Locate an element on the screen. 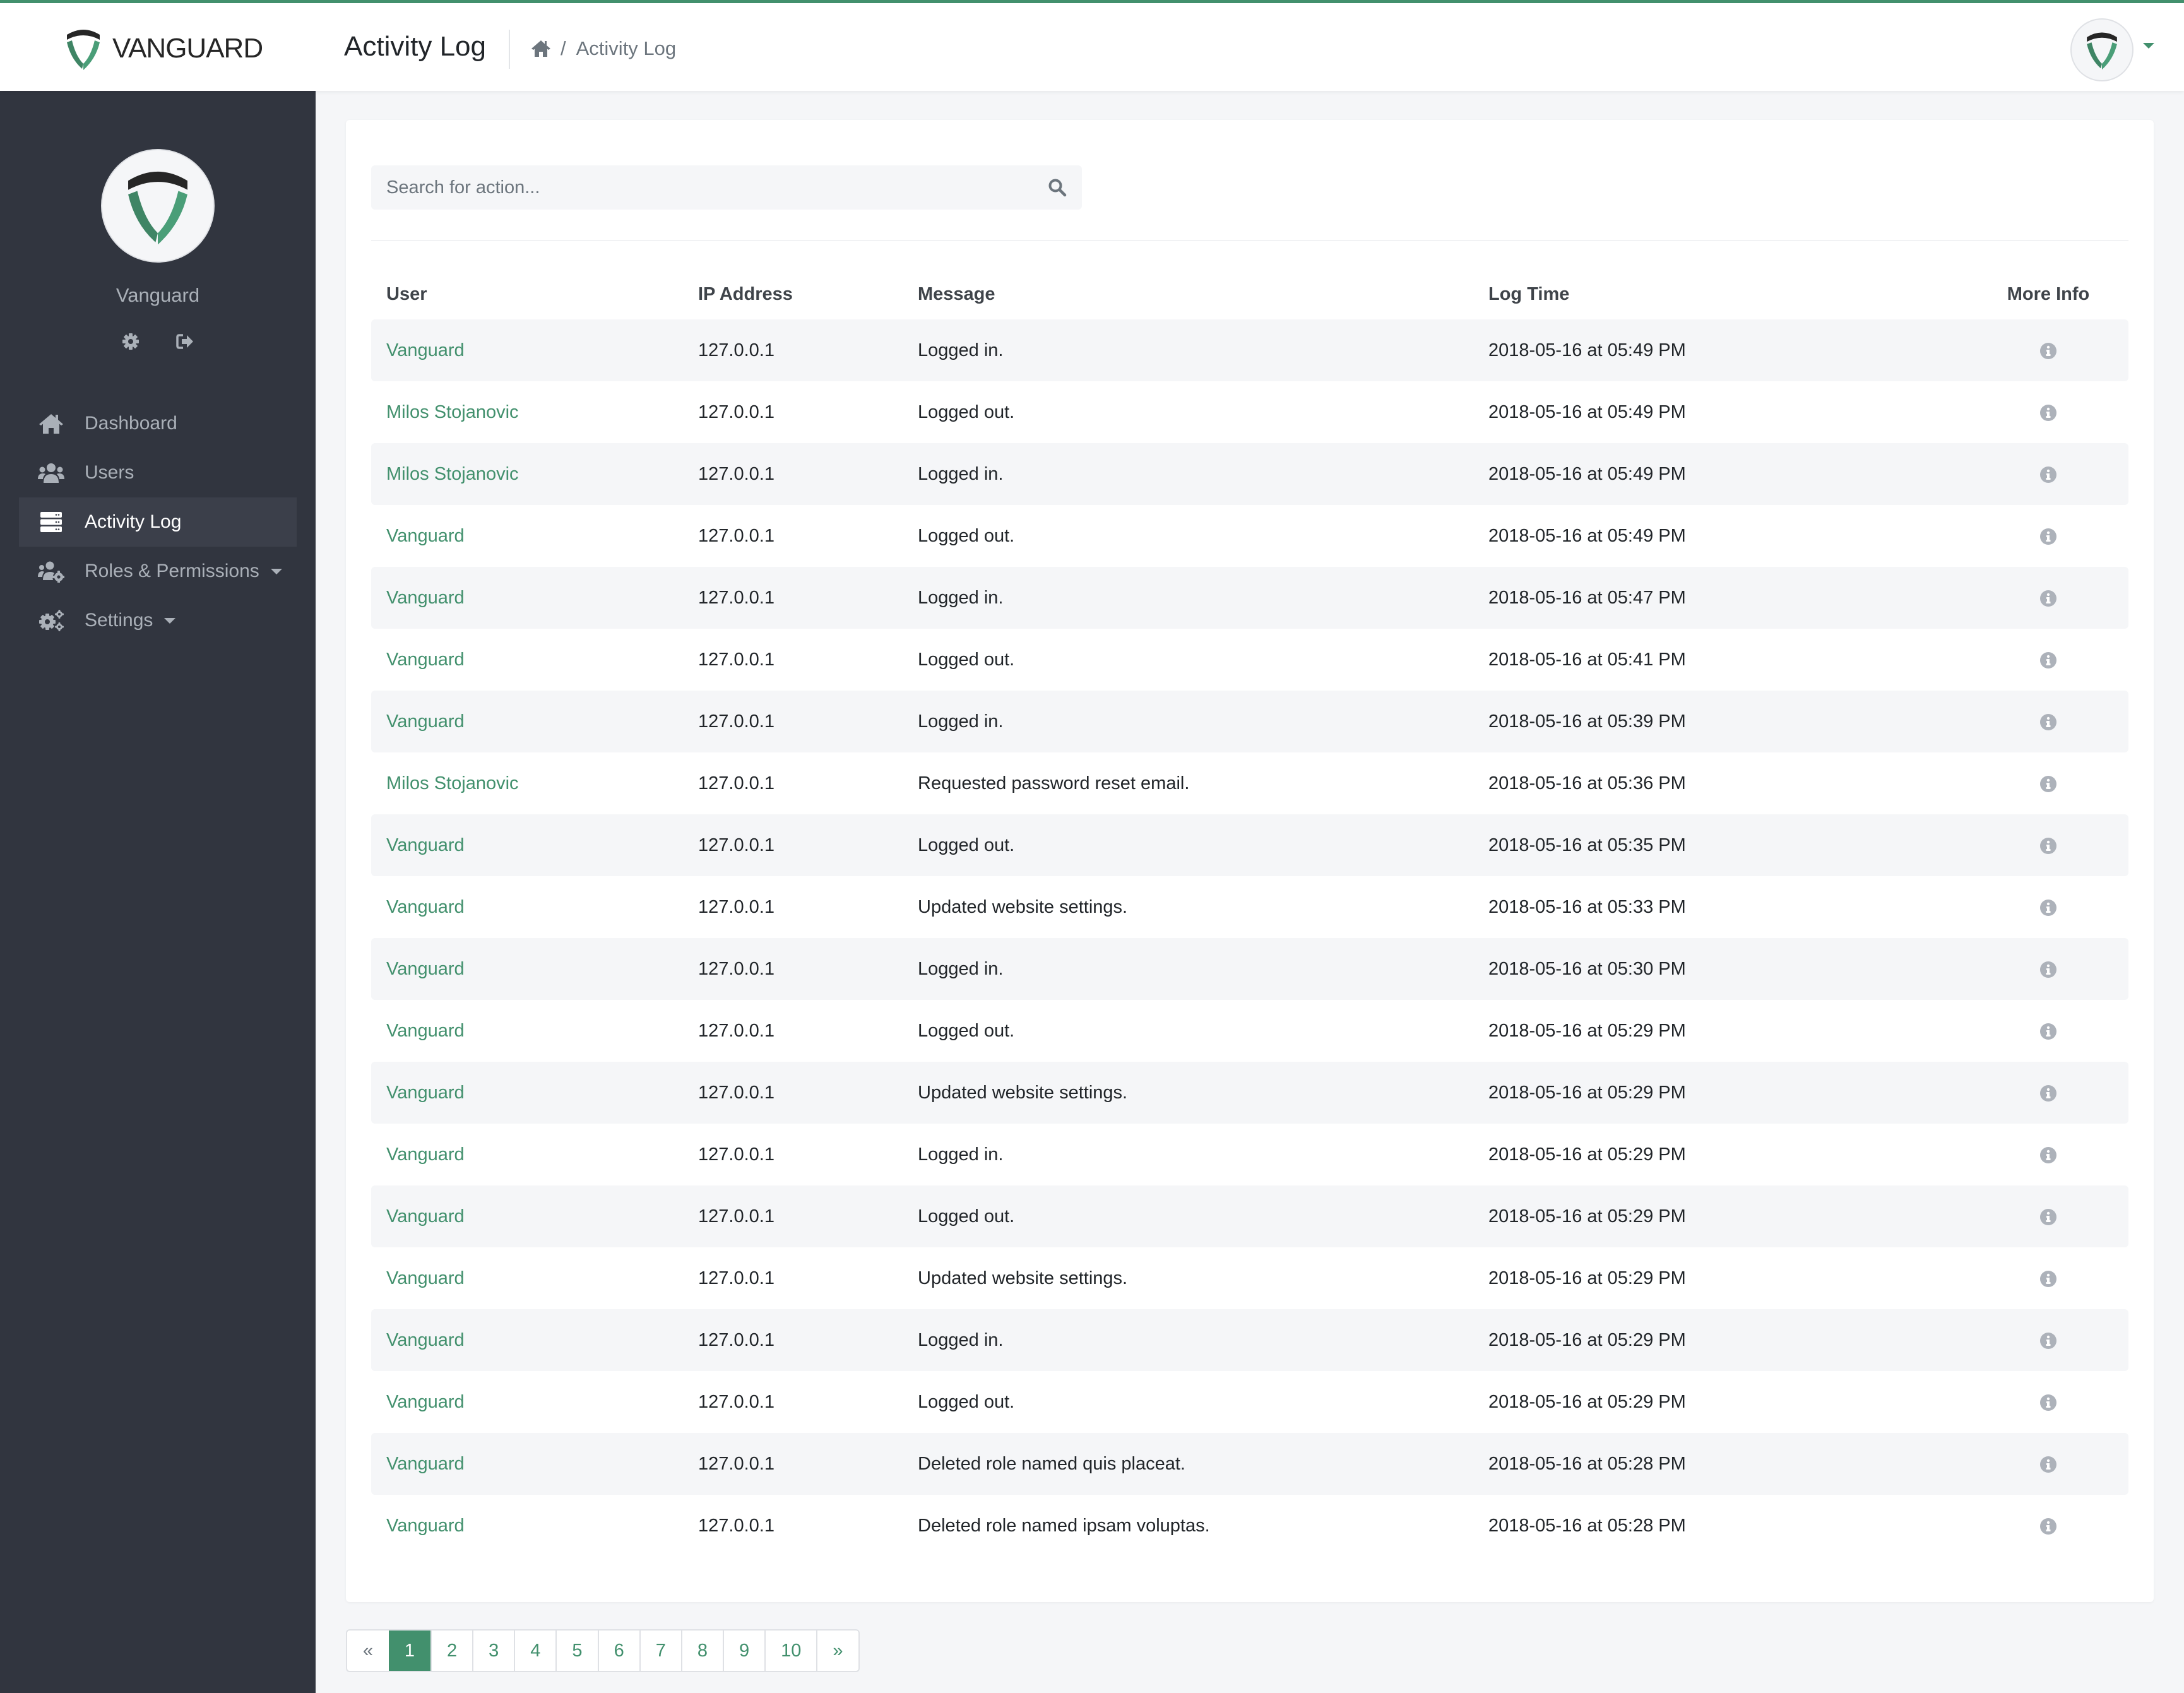 This screenshot has height=1693, width=2184. vanguard-logo-icon is located at coordinates (2102, 51).